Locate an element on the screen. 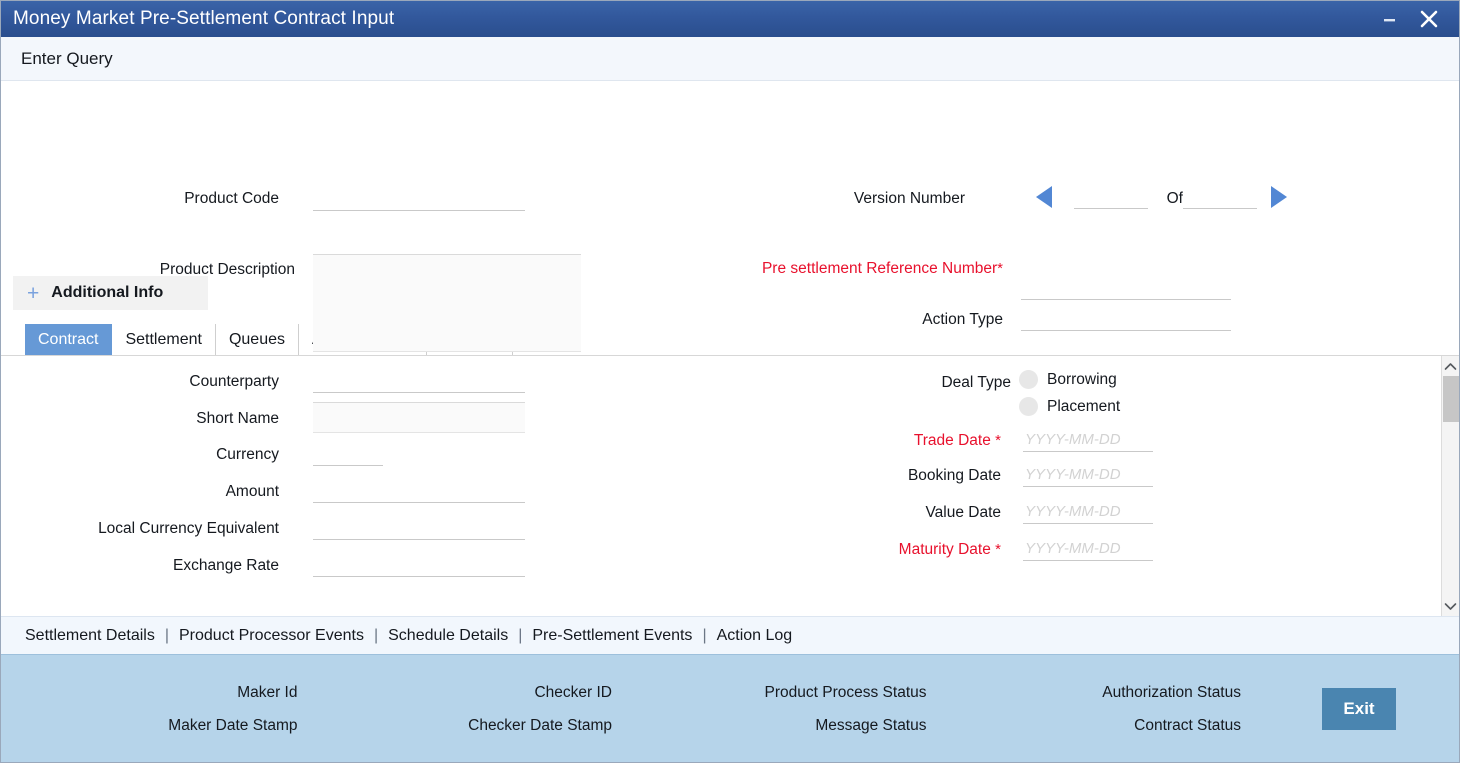  value-date-input is located at coordinates (1088, 512).